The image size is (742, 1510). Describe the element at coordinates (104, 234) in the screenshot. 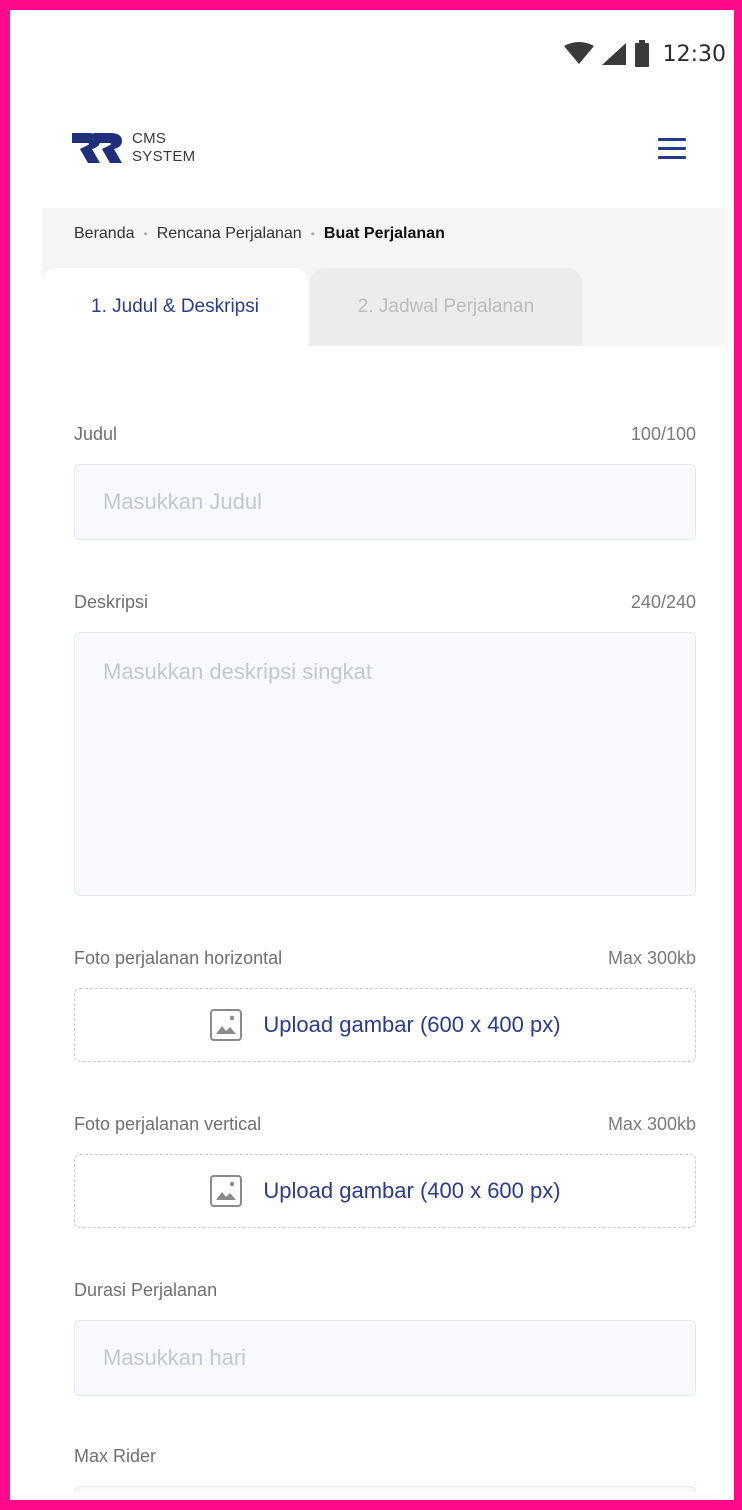

I see `breadcrumb-item-home: Beranda` at that location.